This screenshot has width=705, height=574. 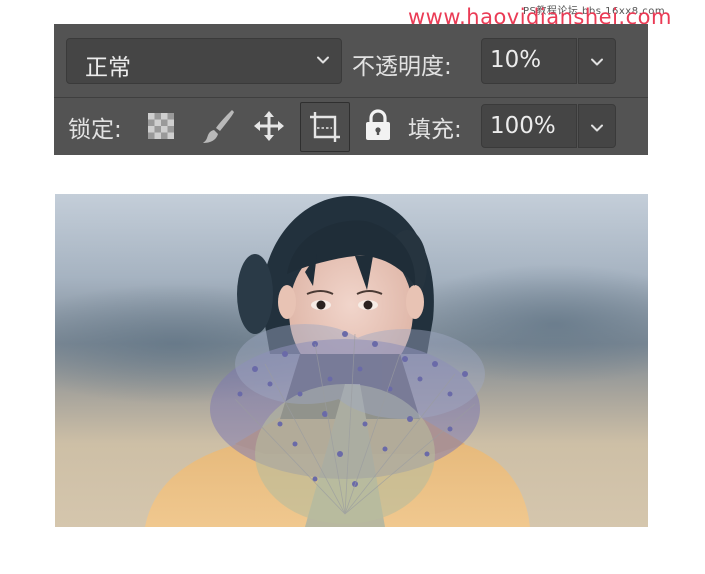 I want to click on fill-dropdown-button, so click(x=597, y=126).